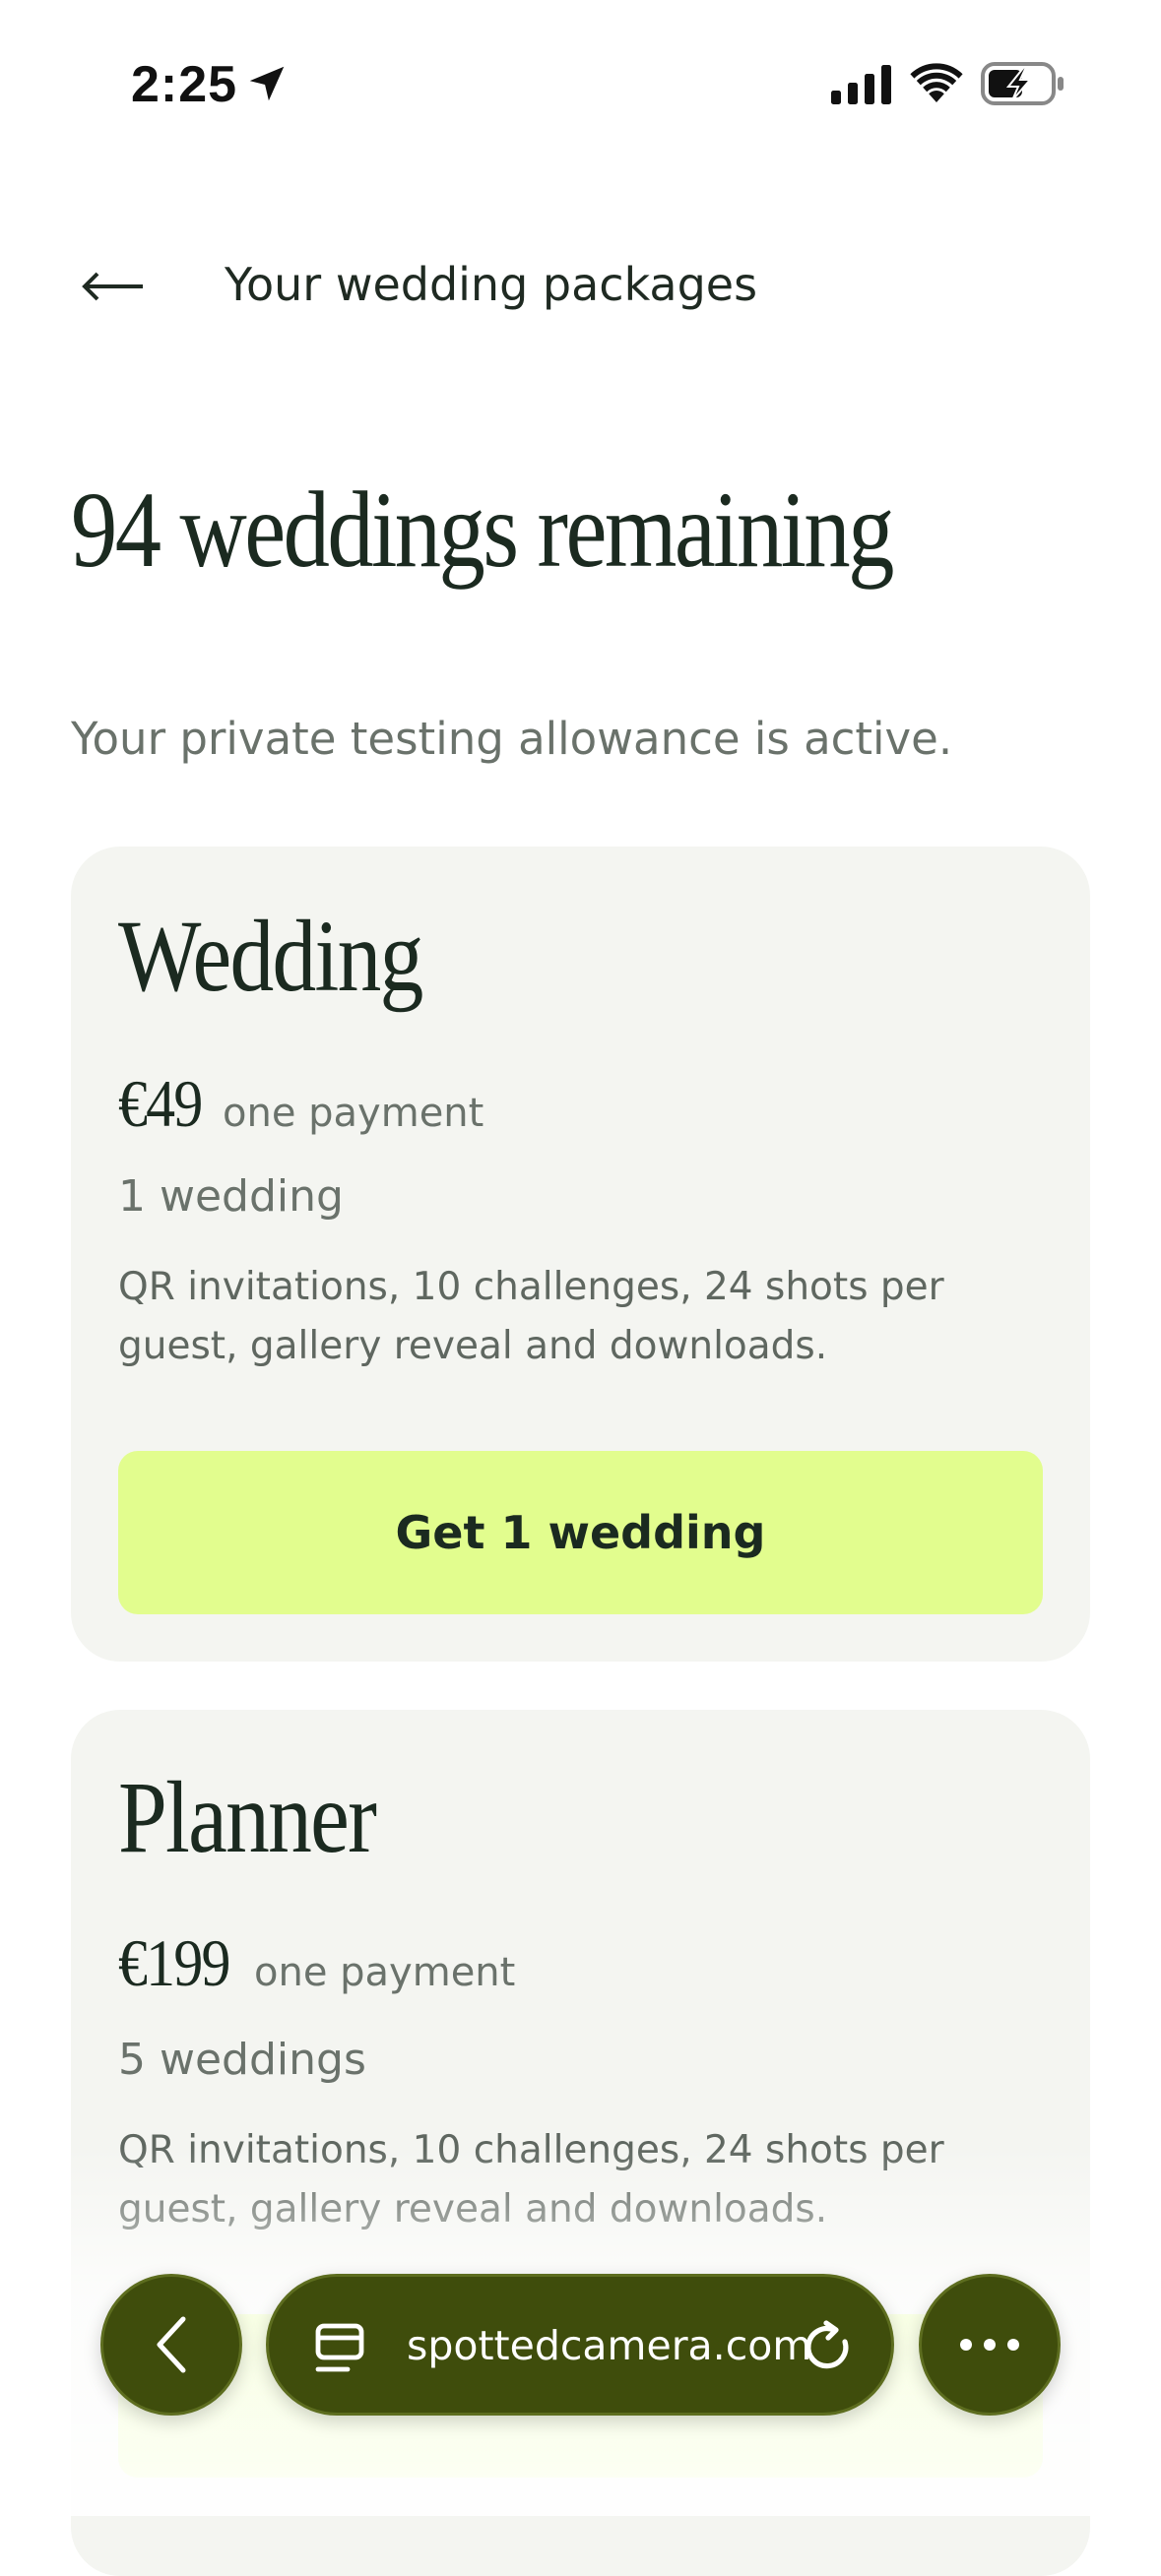 The width and height of the screenshot is (1161, 2576). I want to click on more-dots-icon, so click(989, 2345).